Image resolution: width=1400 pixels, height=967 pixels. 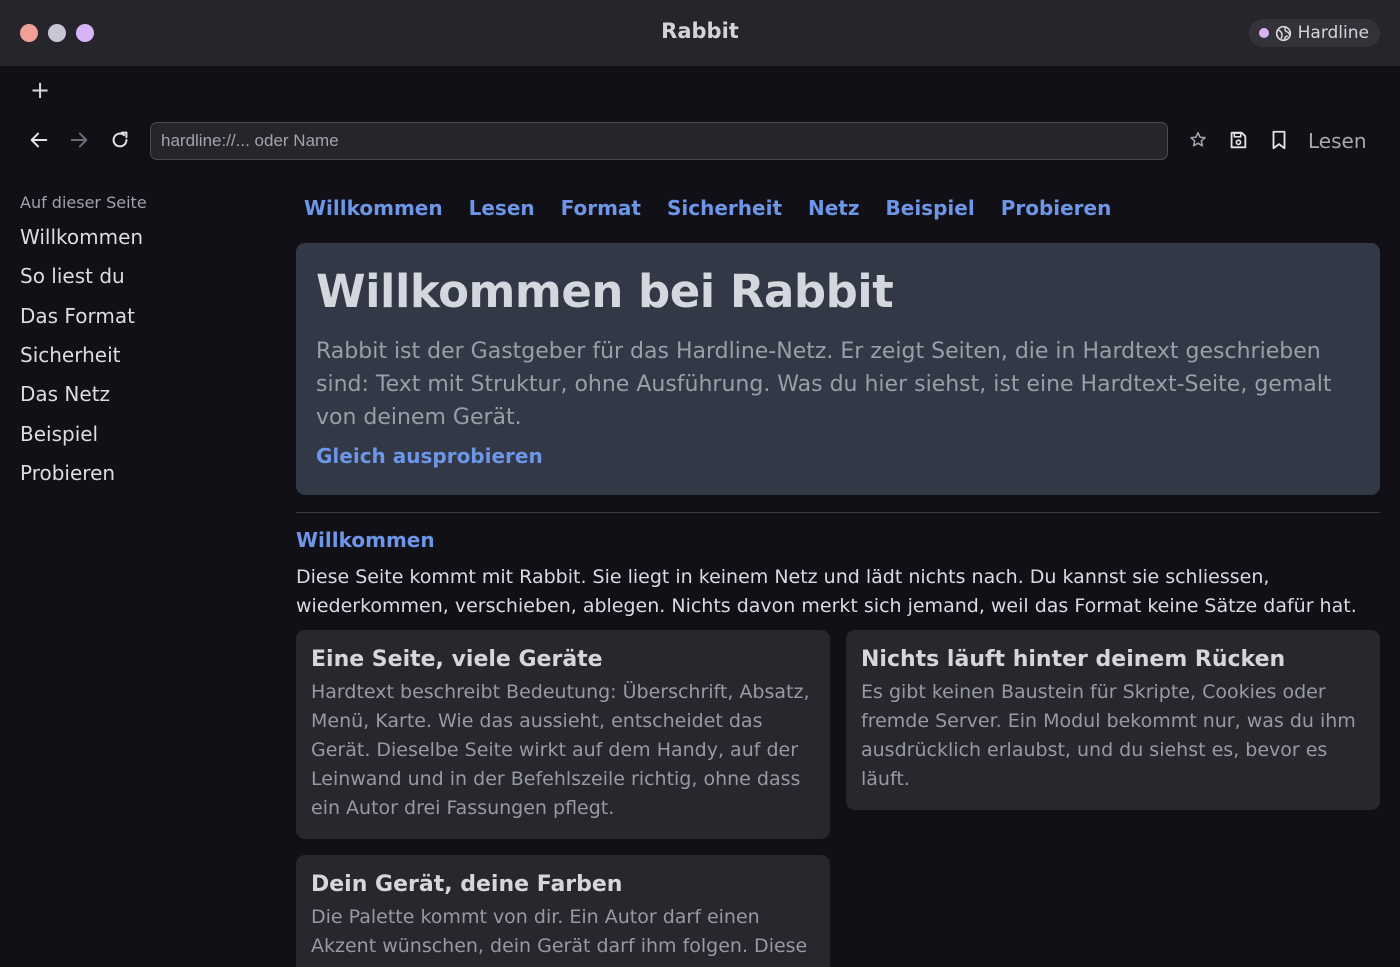 What do you see at coordinates (659, 141) in the screenshot?
I see `address-input` at bounding box center [659, 141].